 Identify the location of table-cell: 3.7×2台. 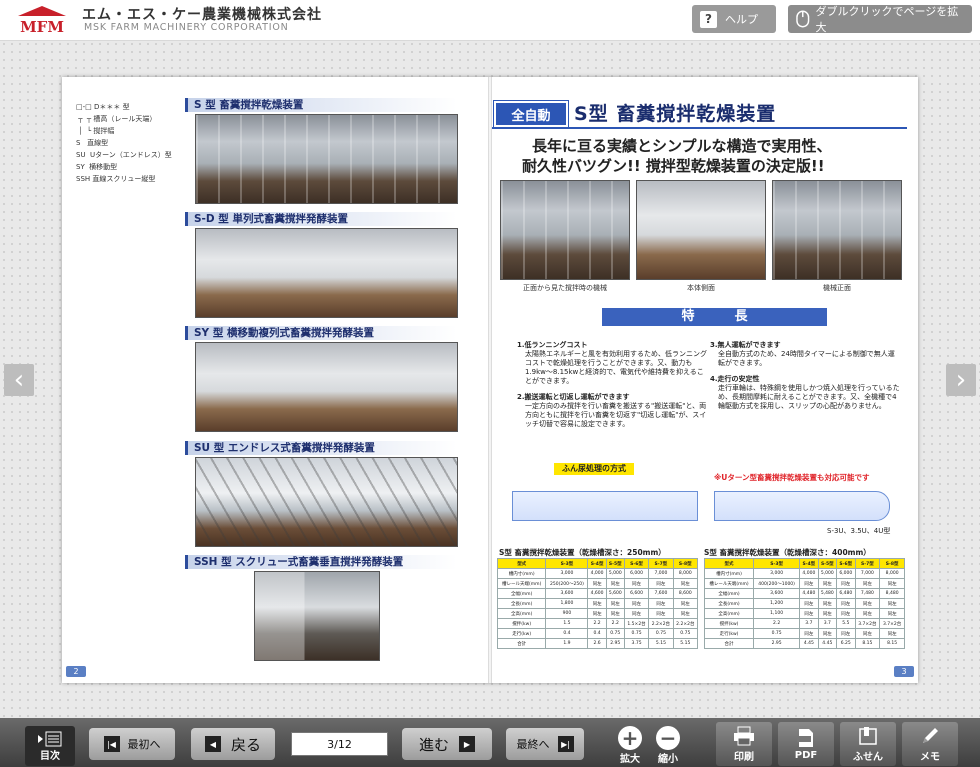
(867, 623).